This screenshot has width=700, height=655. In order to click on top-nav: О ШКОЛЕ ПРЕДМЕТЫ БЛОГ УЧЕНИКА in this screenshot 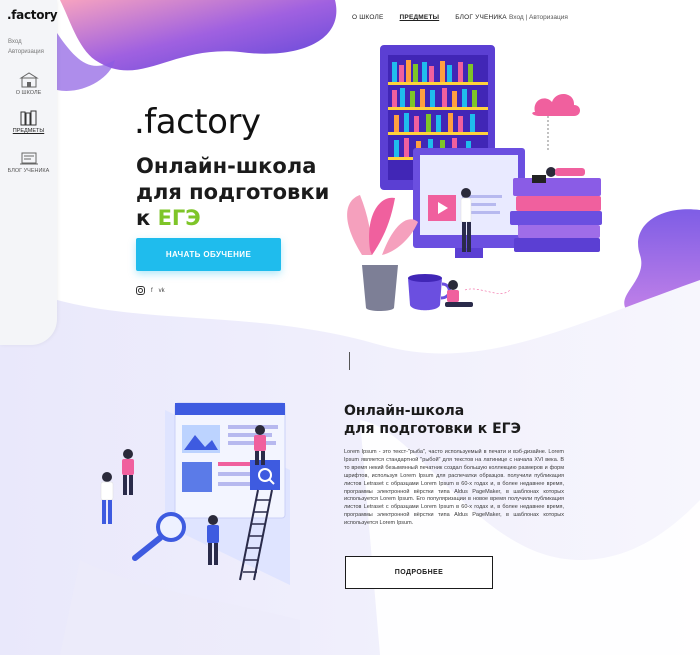, I will do `click(429, 17)`.